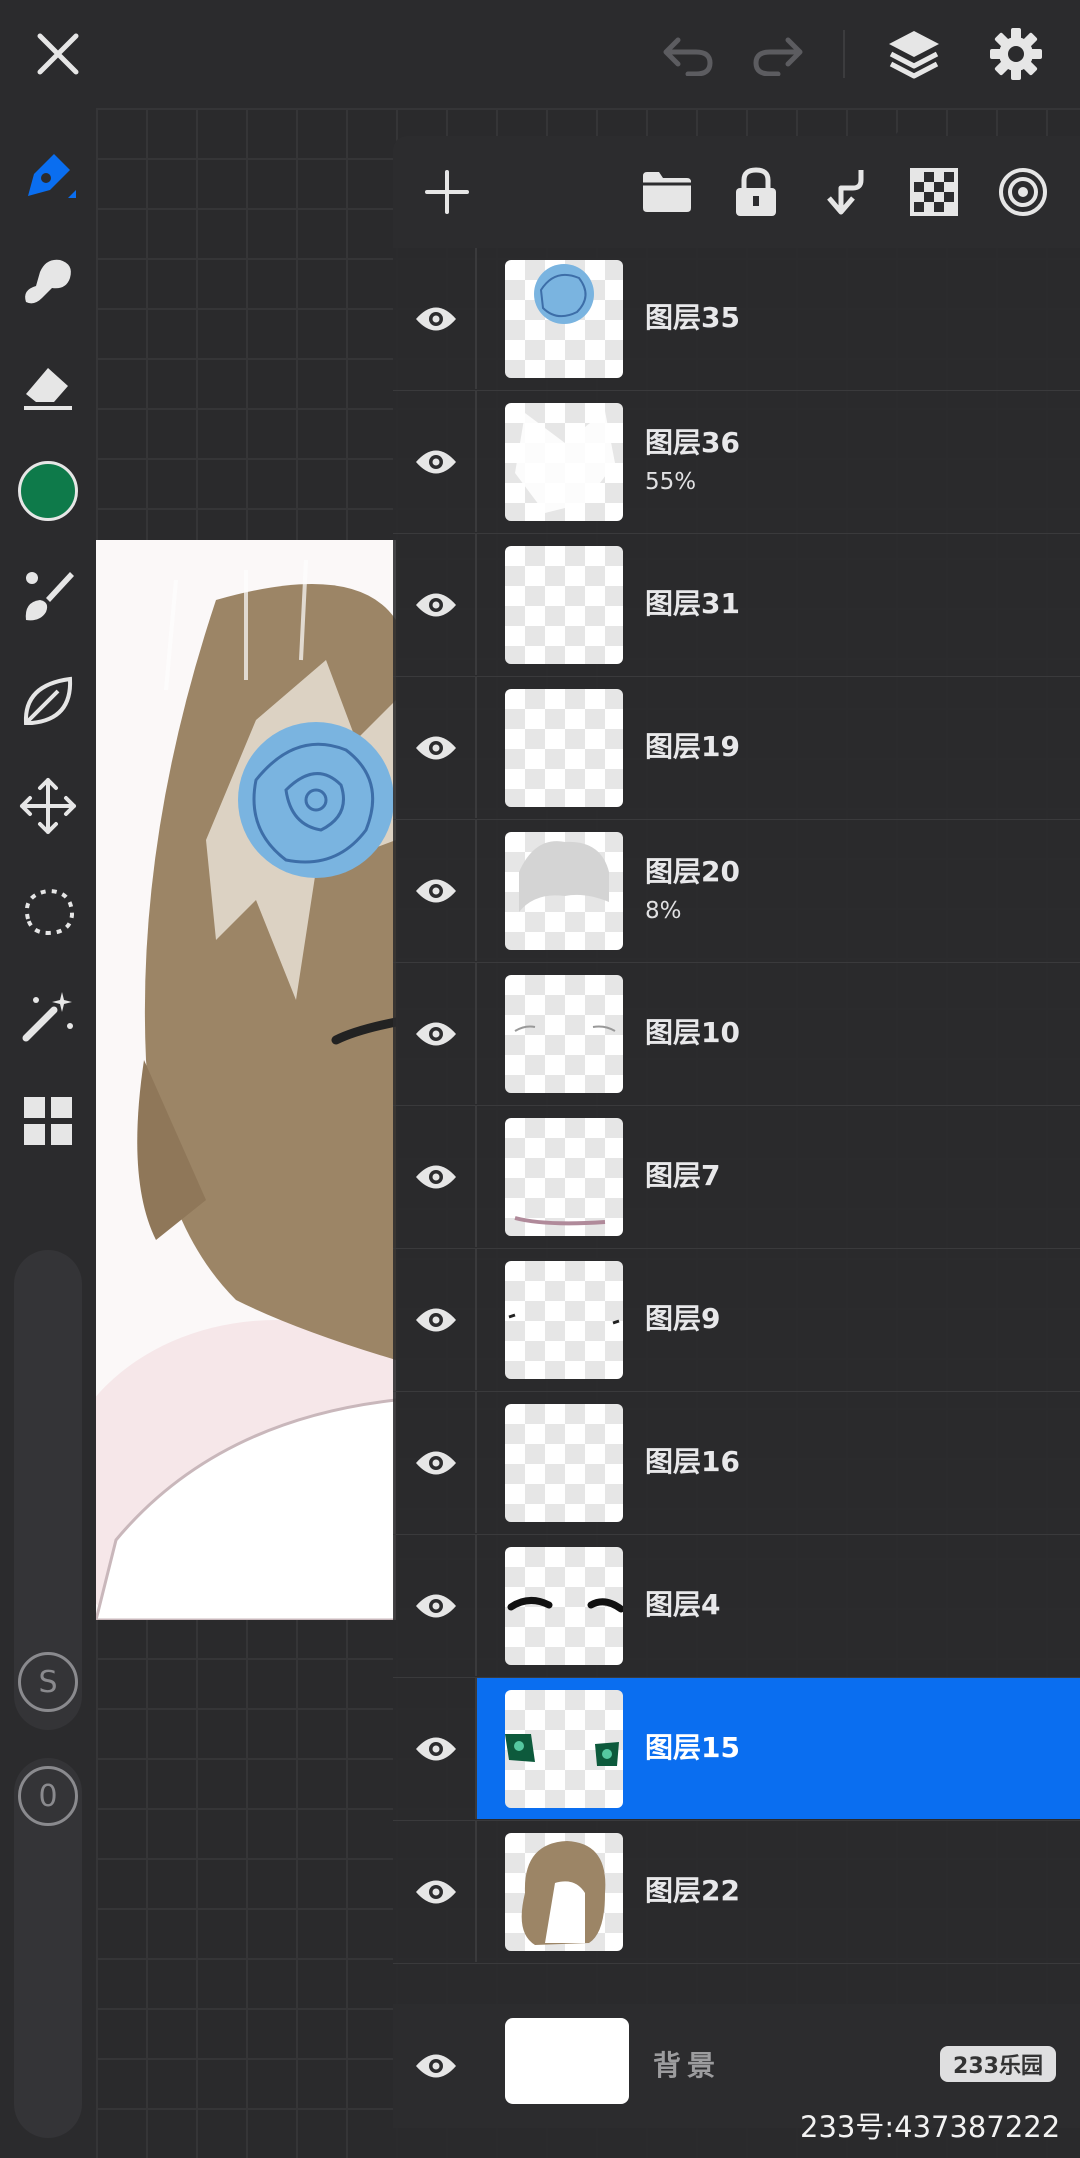  I want to click on opacity-slider-knob: 0, so click(48, 1796).